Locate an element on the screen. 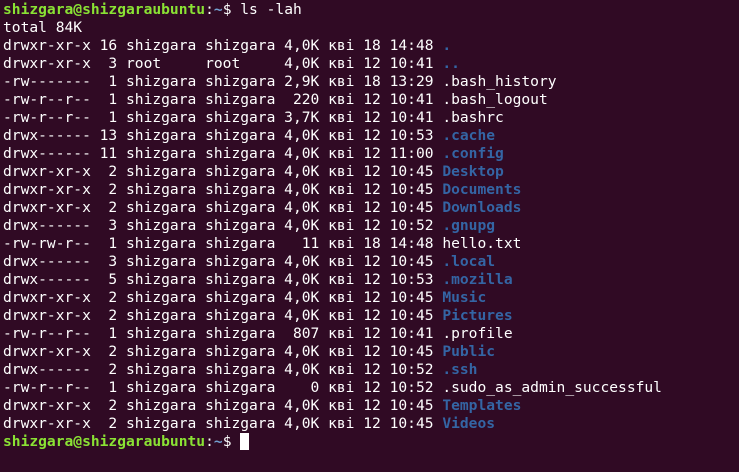  entry-metadata: drwxr-xr-x 3 root root 4,0K кві 12 10:41 is located at coordinates (223, 63).